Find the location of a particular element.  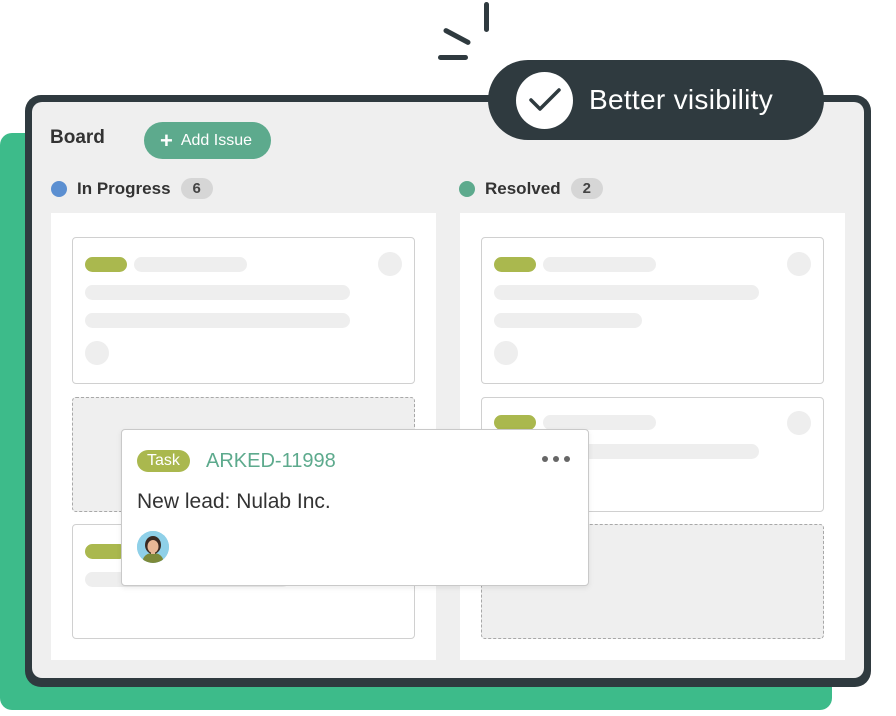

callout-text: Better visibility is located at coordinates (681, 99).